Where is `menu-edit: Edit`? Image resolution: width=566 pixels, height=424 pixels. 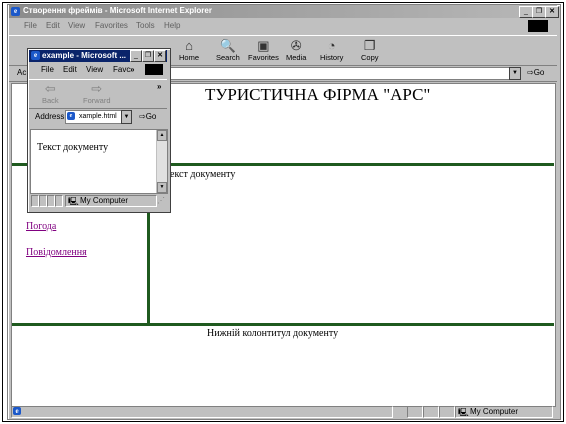
menu-edit: Edit is located at coordinates (53, 25).